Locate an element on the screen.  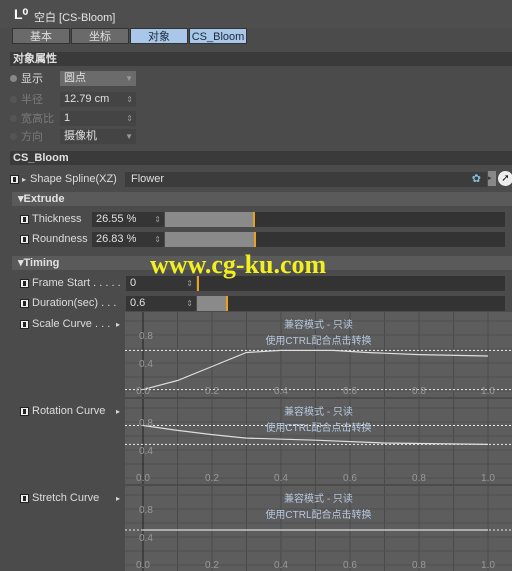
tab-coord: 坐标 is located at coordinates (100, 36).